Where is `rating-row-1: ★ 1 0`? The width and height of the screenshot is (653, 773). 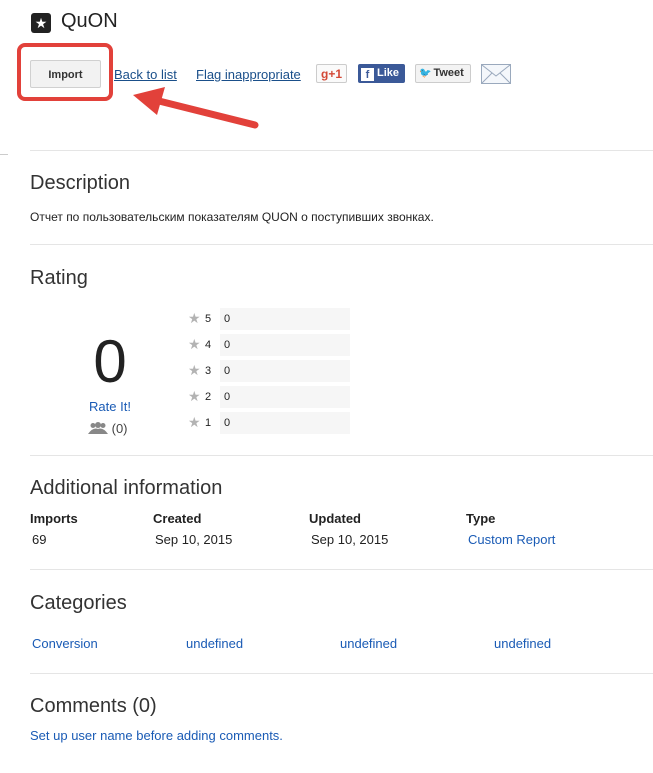 rating-row-1: ★ 1 0 is located at coordinates (269, 423).